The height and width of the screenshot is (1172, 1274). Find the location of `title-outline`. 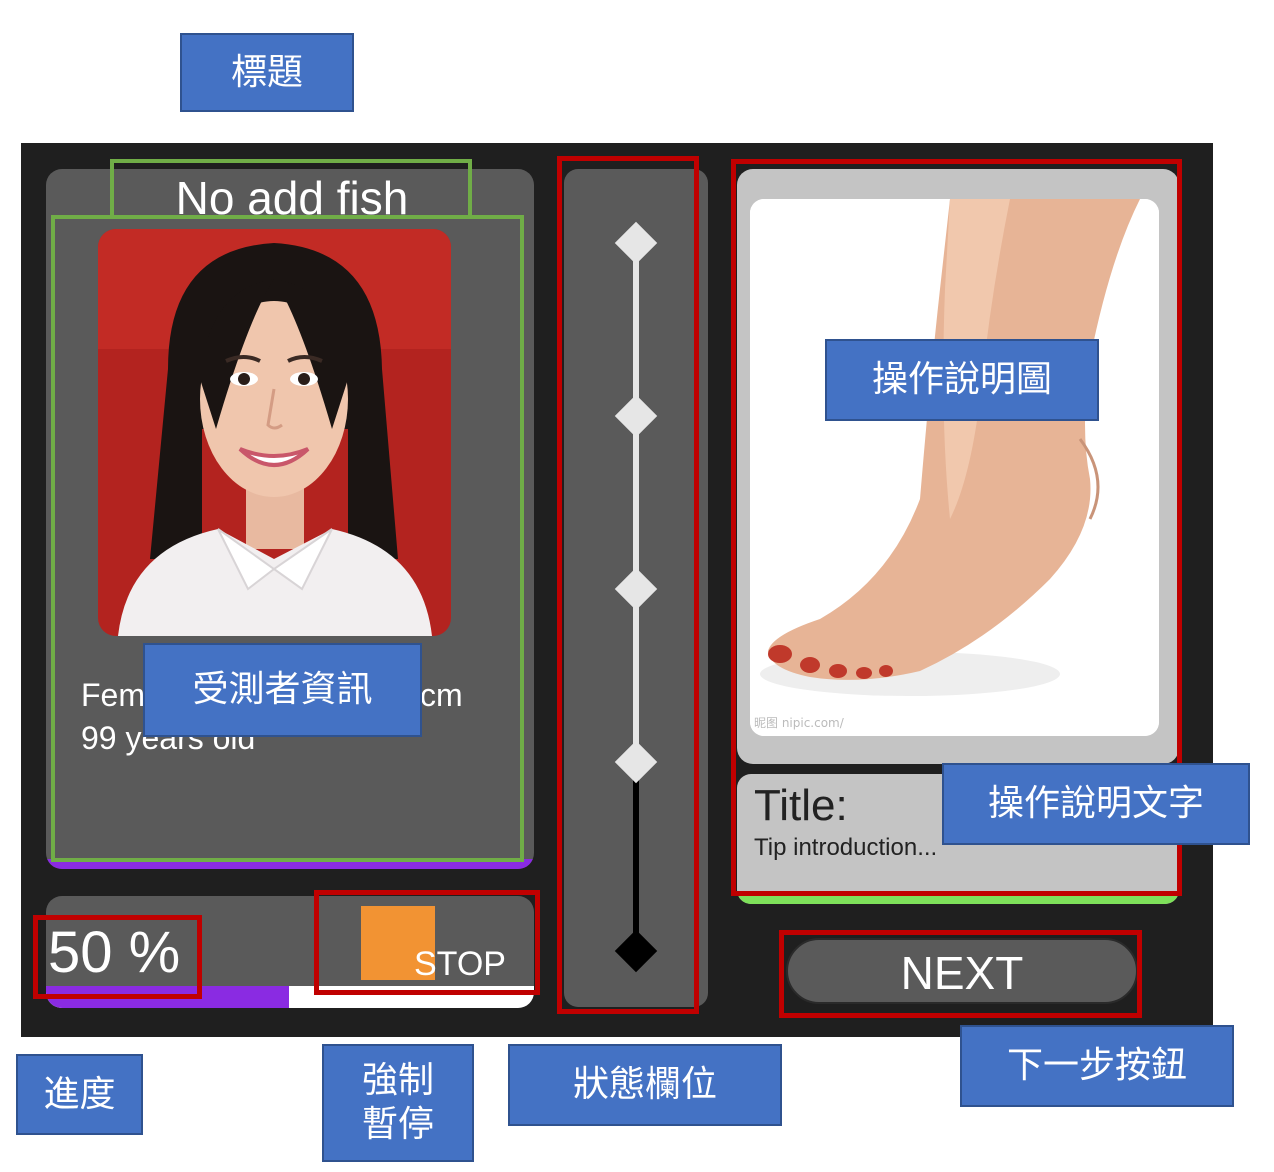

title-outline is located at coordinates (291, 189).